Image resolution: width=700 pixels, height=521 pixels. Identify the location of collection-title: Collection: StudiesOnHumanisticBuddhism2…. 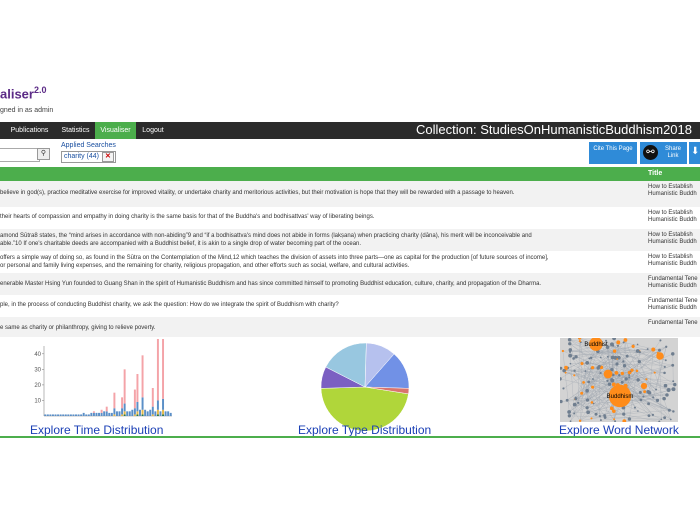
(553, 129).